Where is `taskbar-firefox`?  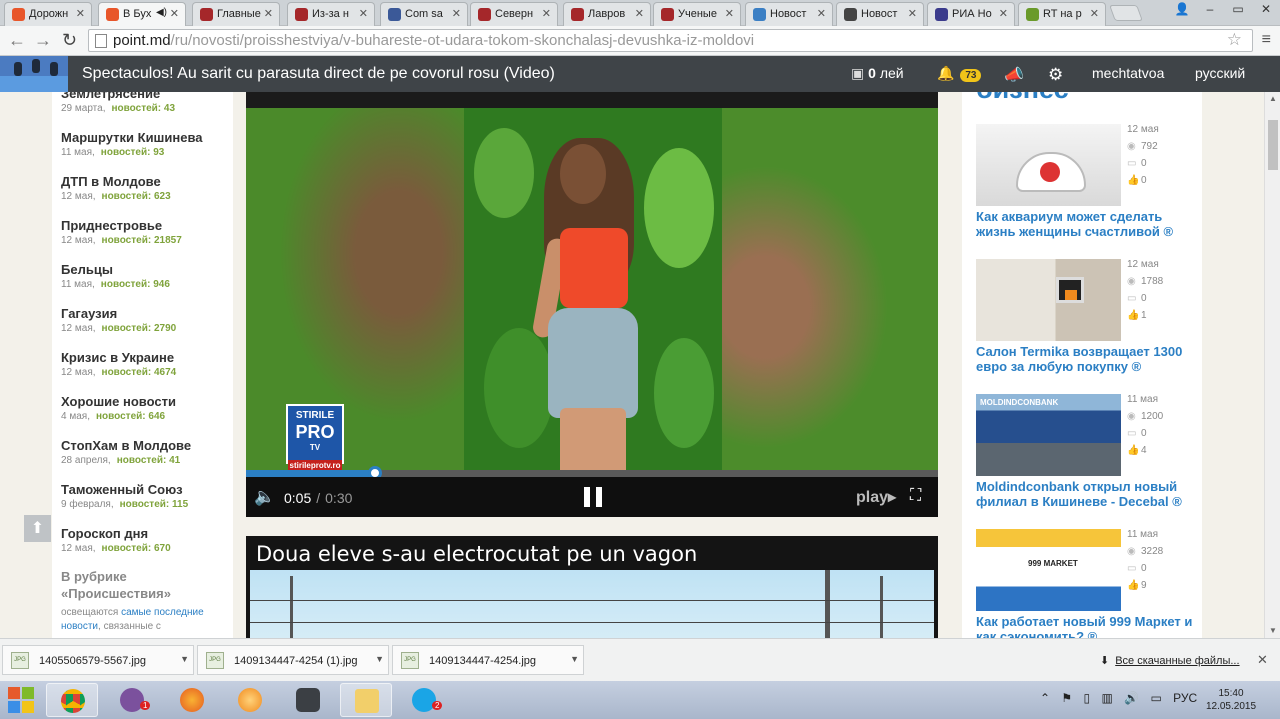 taskbar-firefox is located at coordinates (192, 700).